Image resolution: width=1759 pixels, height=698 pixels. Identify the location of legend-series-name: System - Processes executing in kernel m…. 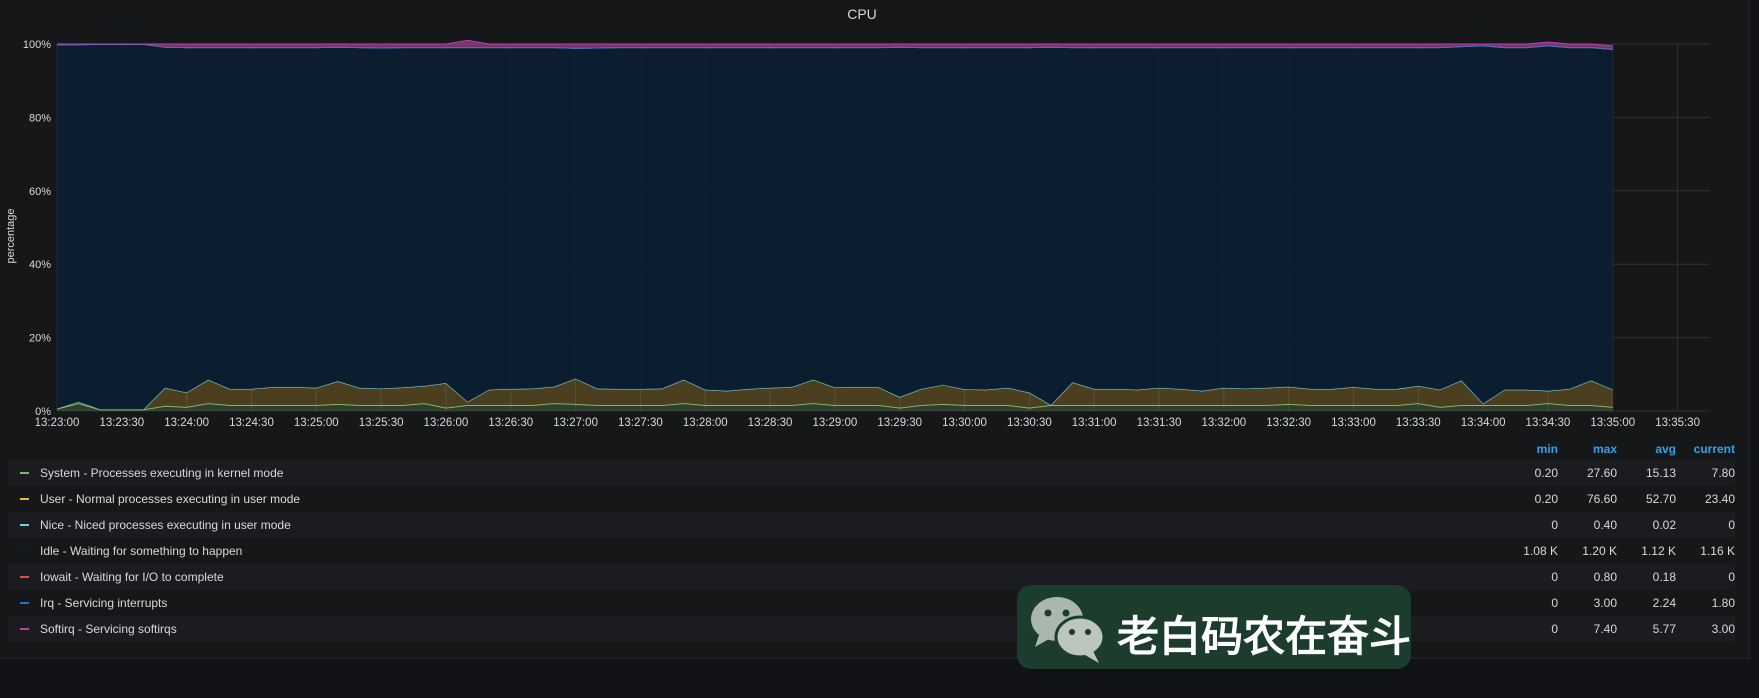
(161, 473).